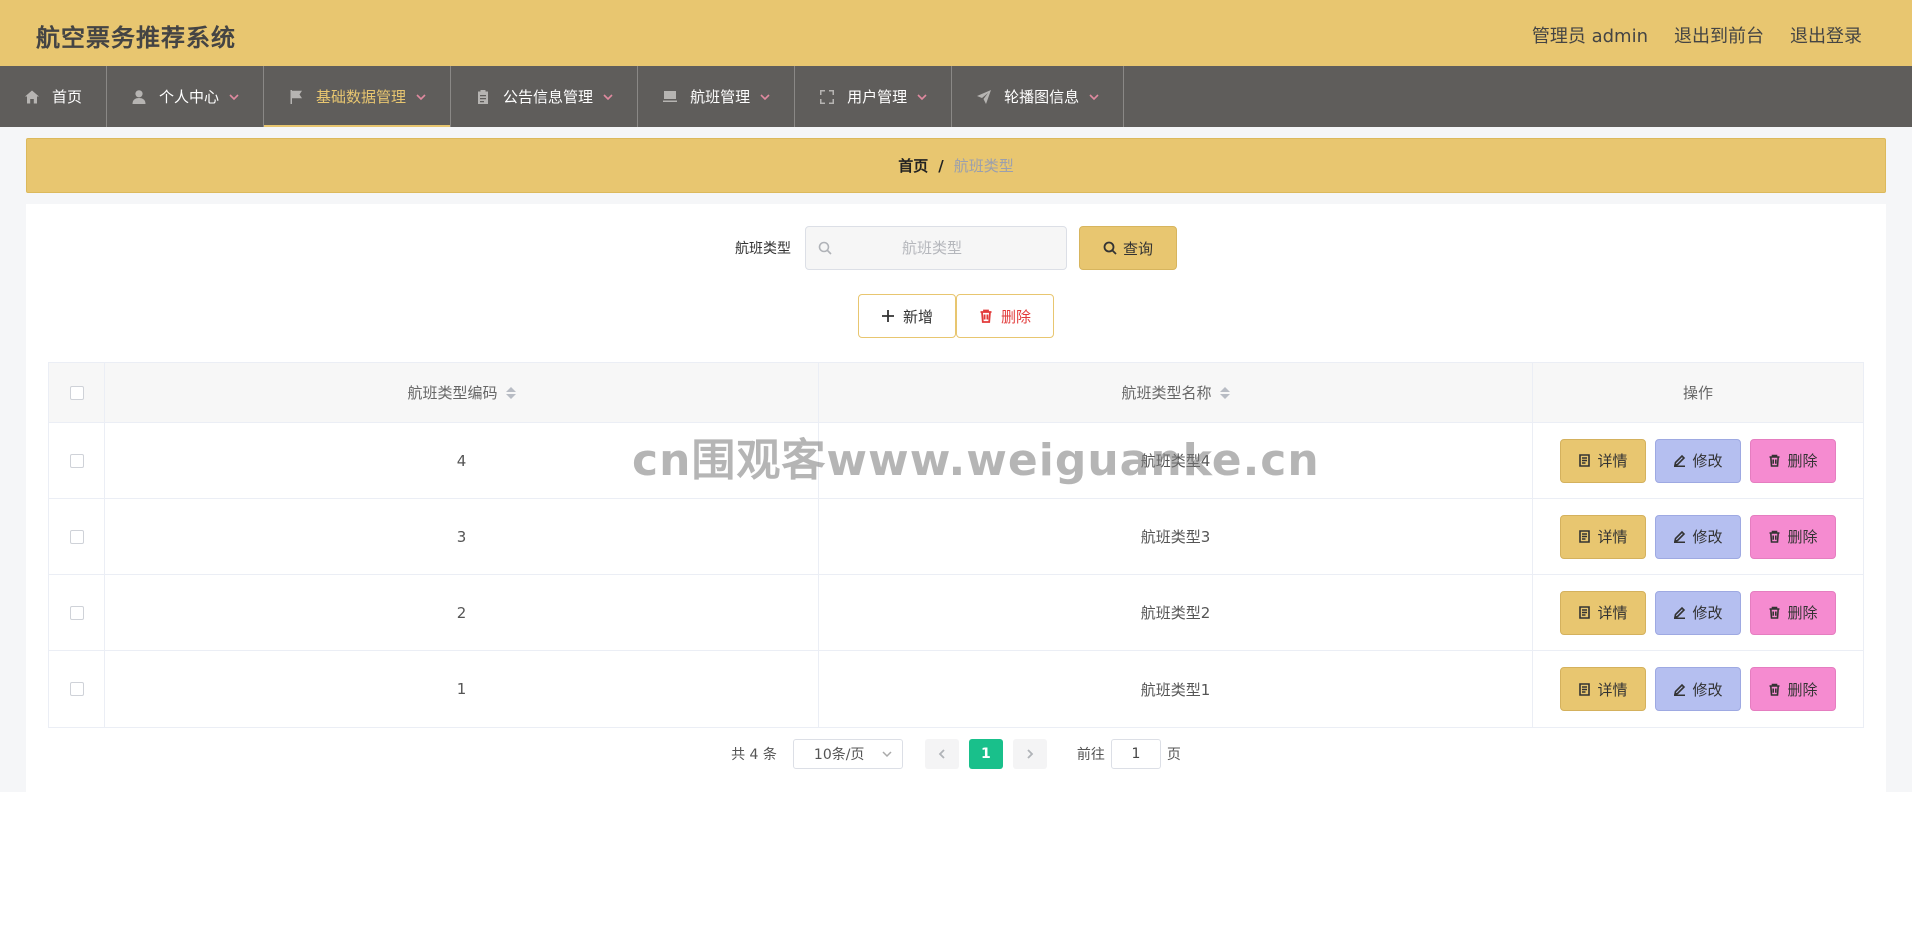 The image size is (1912, 932). I want to click on page-number-current: 1, so click(985, 754).